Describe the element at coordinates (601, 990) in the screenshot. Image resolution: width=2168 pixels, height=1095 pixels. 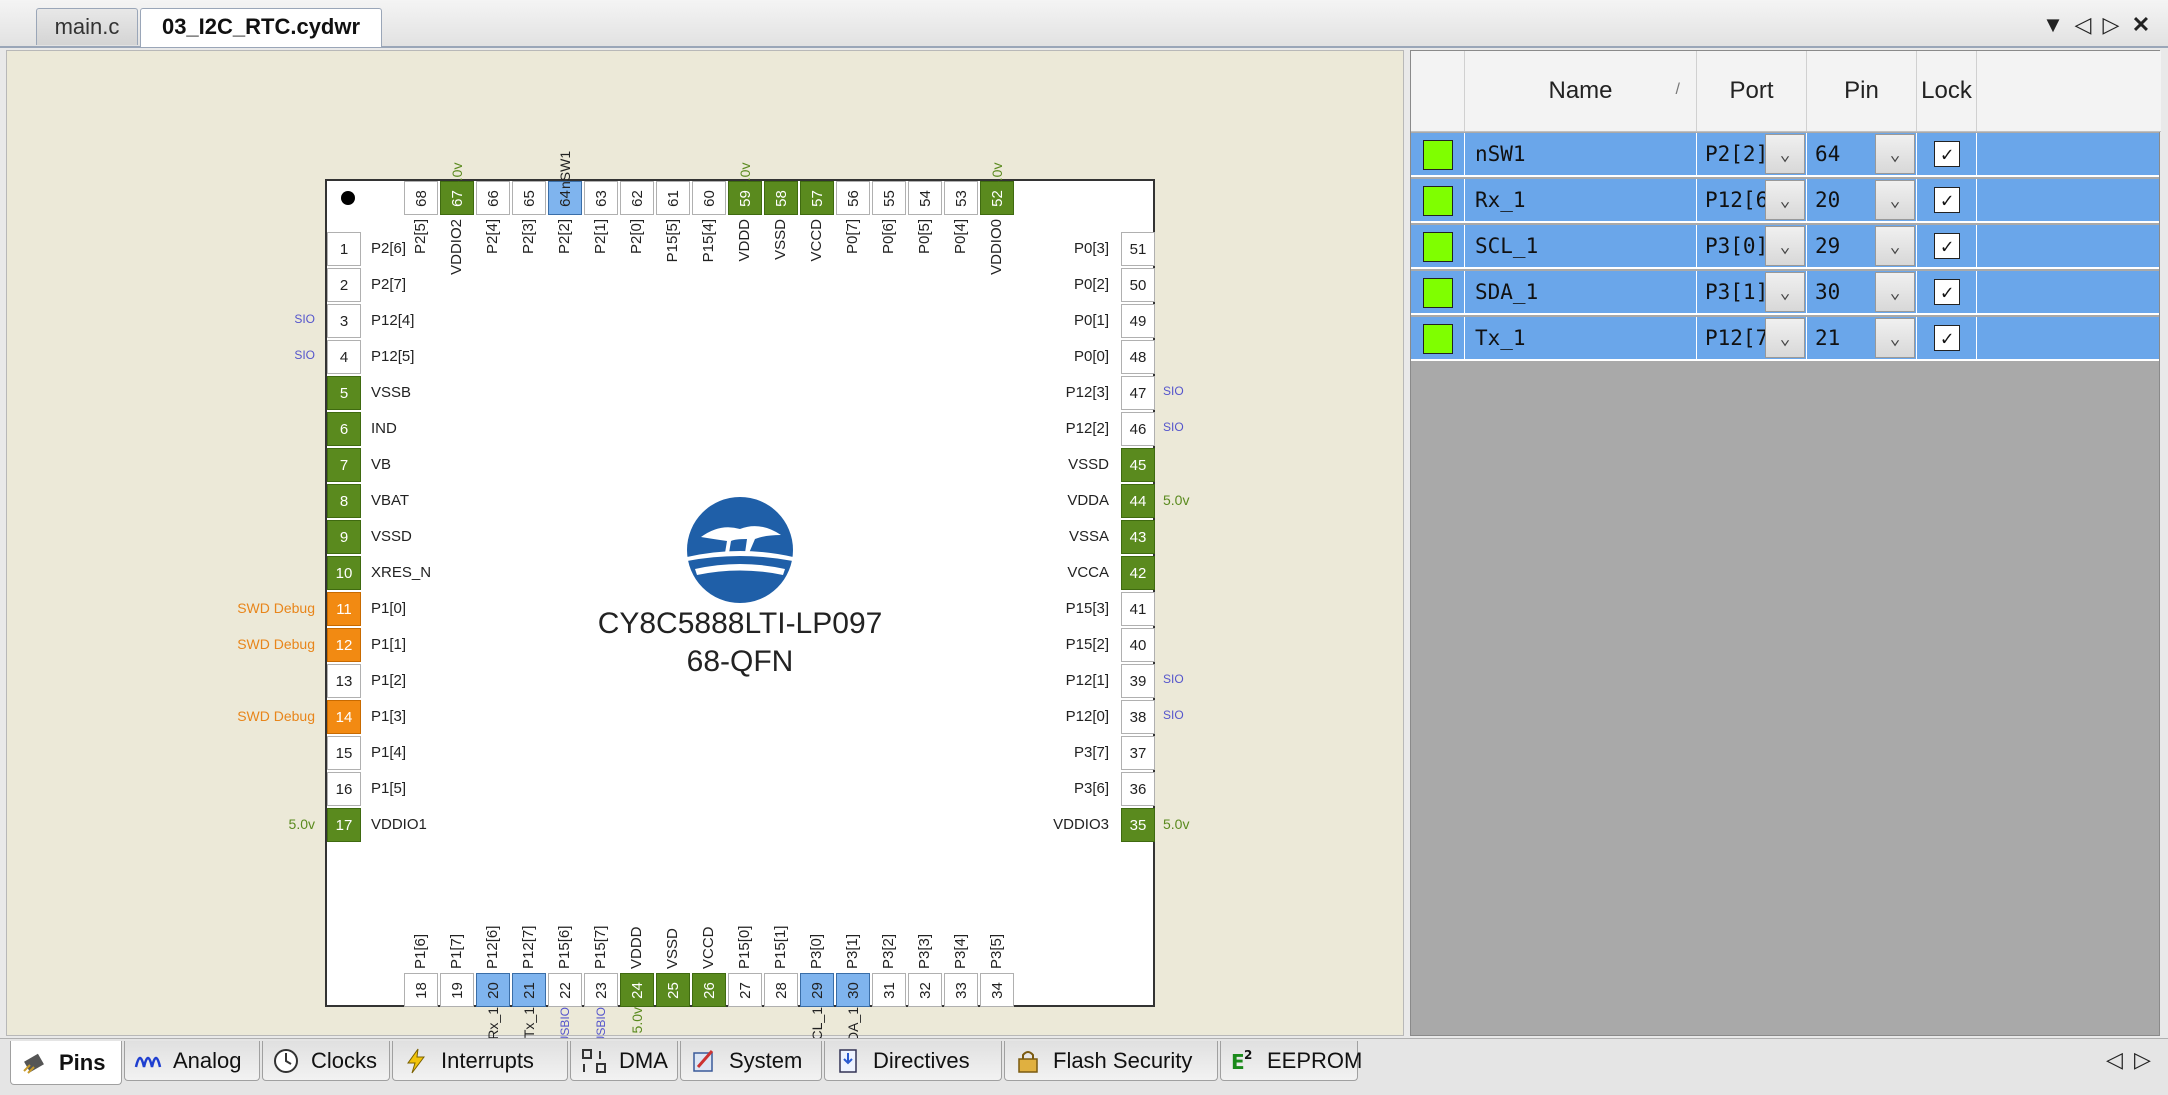
I see `bottom-pin-23: 23` at that location.